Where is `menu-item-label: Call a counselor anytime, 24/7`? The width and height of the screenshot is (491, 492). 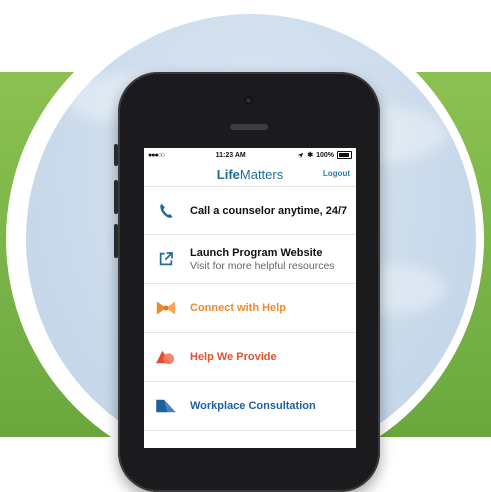 menu-item-label: Call a counselor anytime, 24/7 is located at coordinates (269, 210).